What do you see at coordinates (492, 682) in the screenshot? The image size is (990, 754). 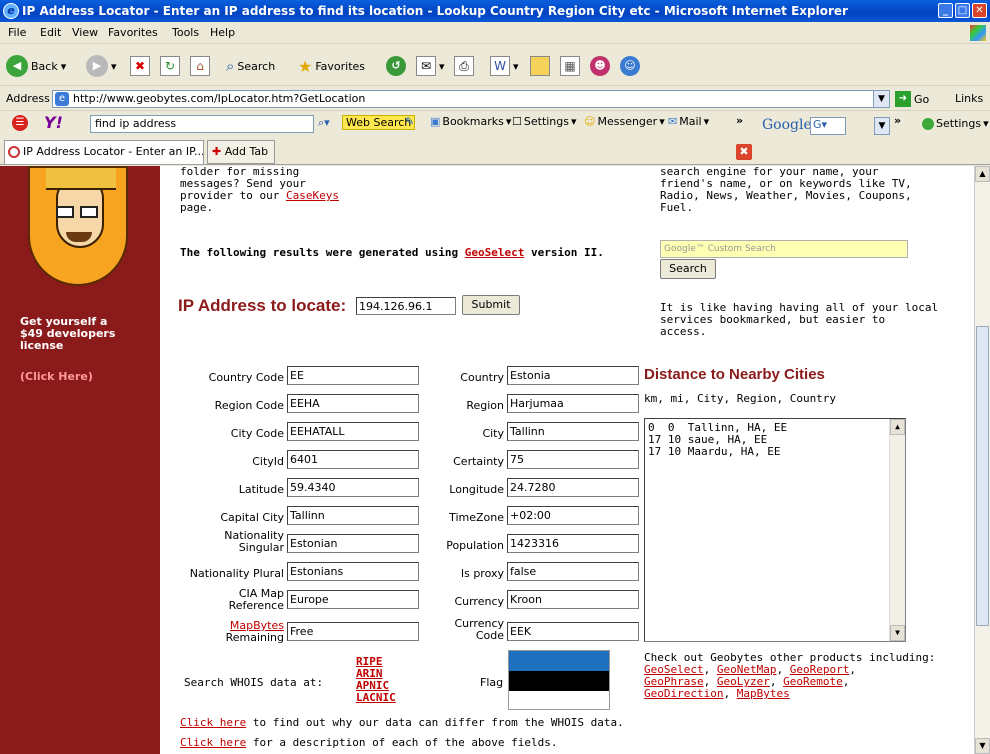 I see `flag-label: Flag` at bounding box center [492, 682].